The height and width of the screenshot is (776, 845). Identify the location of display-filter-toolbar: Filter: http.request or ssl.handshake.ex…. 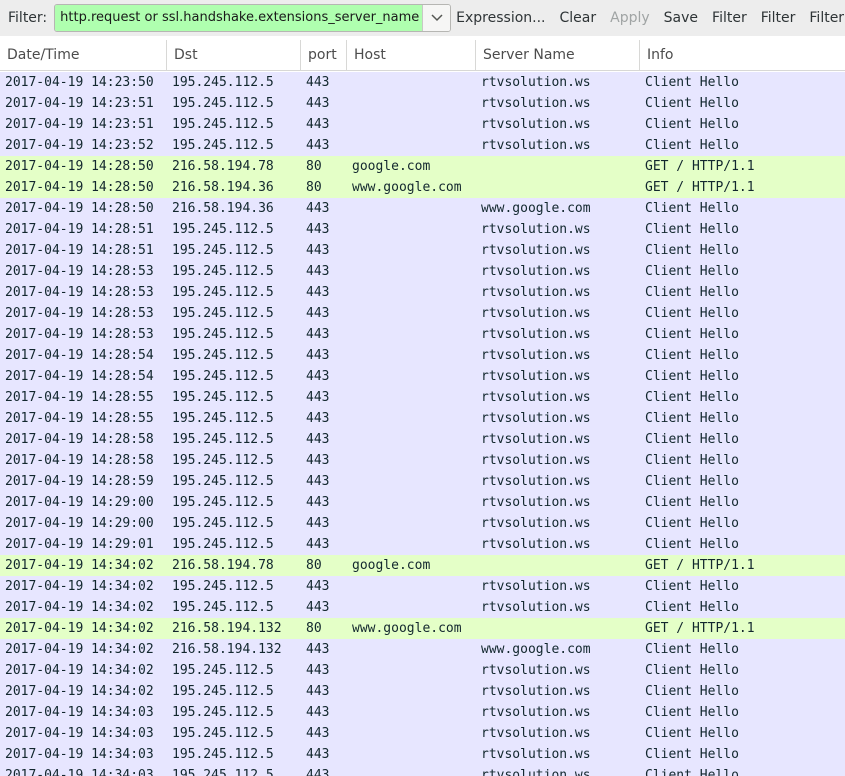
(422, 18).